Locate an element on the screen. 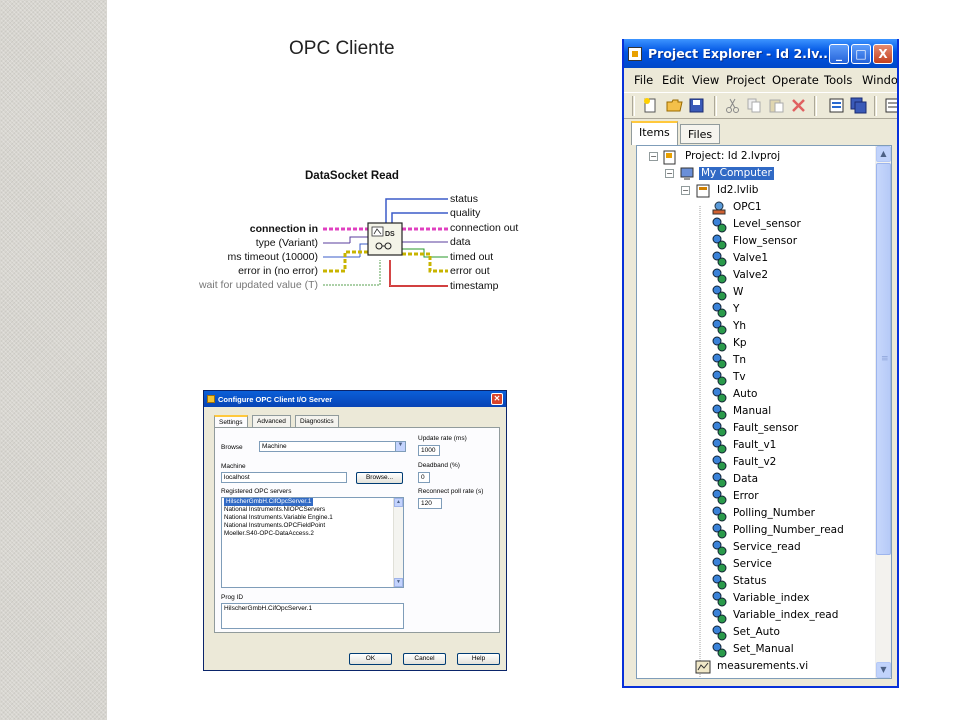  menu-project: Project is located at coordinates (745, 80).